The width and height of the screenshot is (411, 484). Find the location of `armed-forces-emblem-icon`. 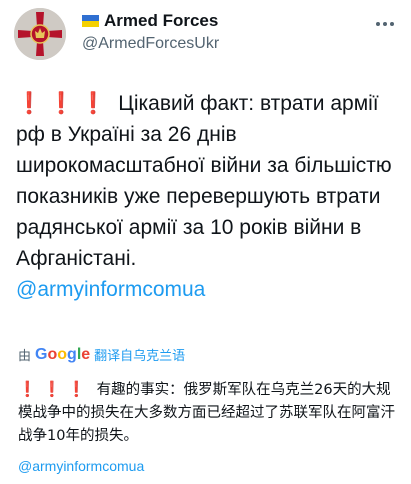

armed-forces-emblem-icon is located at coordinates (40, 34).